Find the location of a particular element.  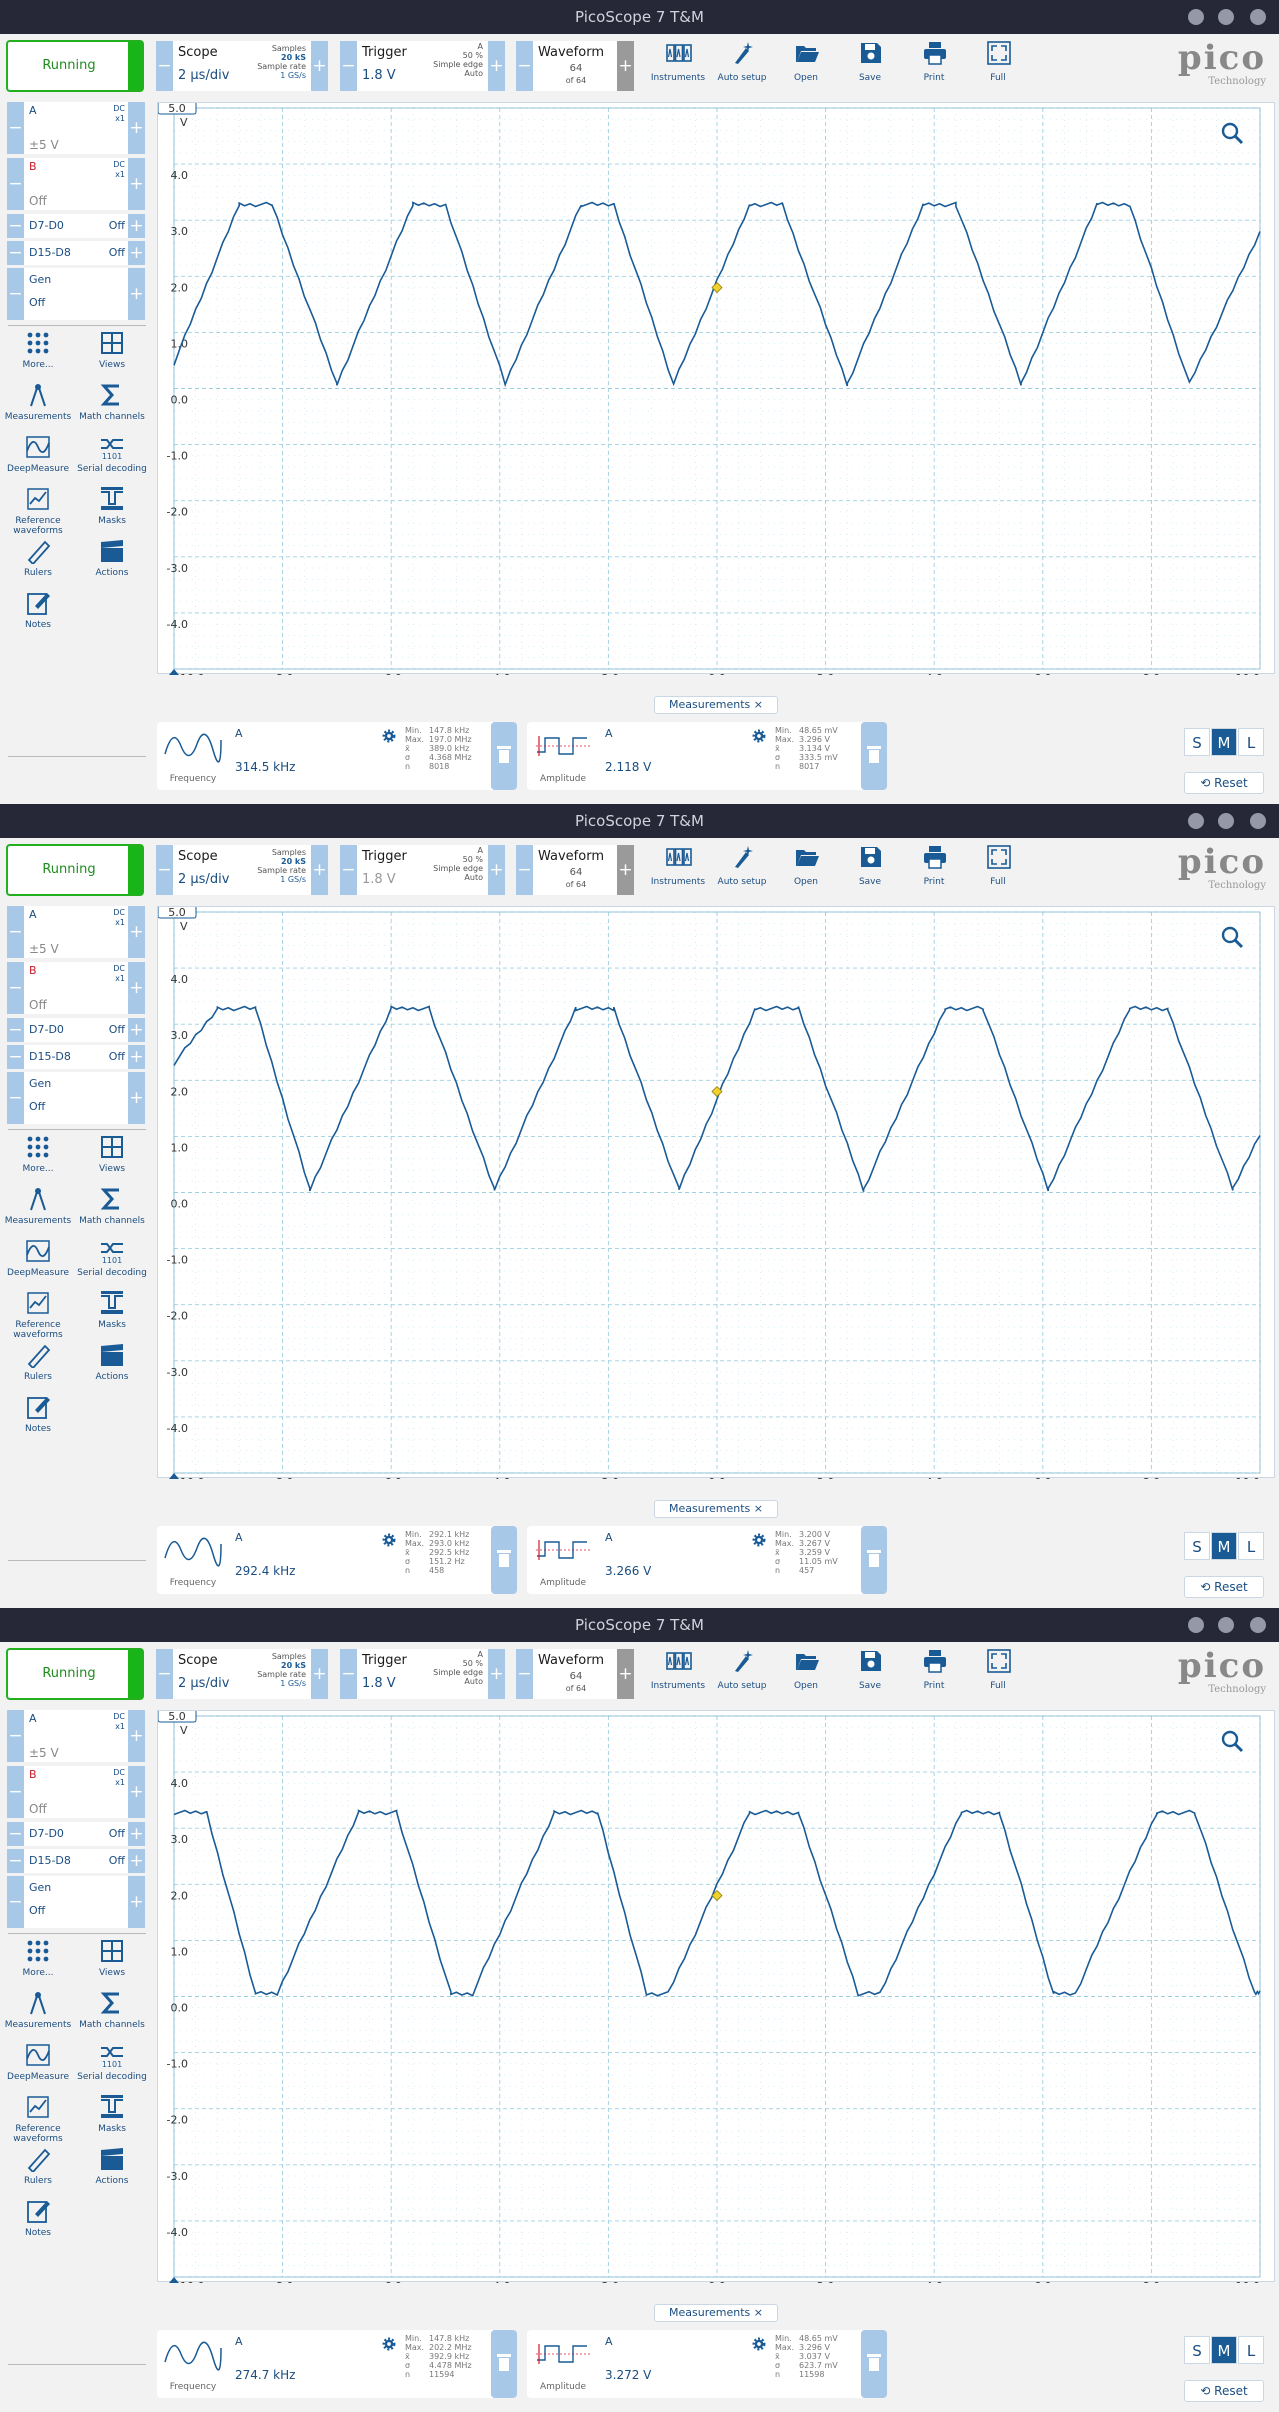

measurements-tab: Measurements × is located at coordinates (716, 1509).